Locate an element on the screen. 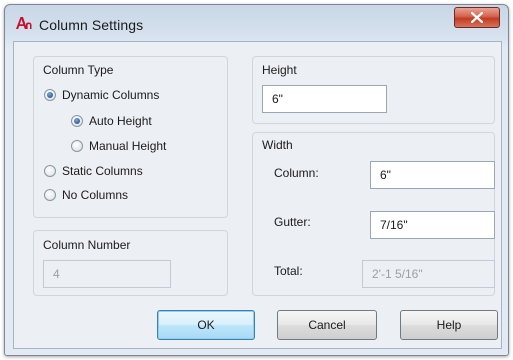 This screenshot has height=360, width=513. width-title: Width is located at coordinates (277, 145).